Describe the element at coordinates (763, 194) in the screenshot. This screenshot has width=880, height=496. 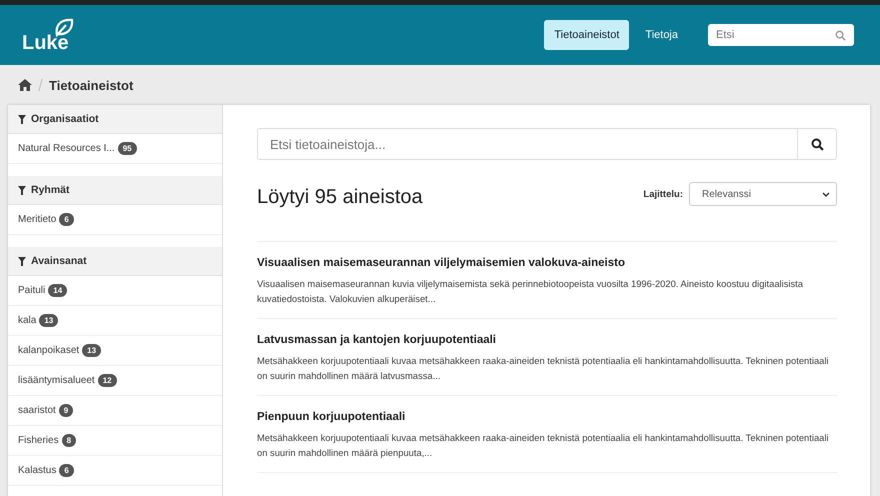
I see `sort-dropdown: Relevanssi` at that location.